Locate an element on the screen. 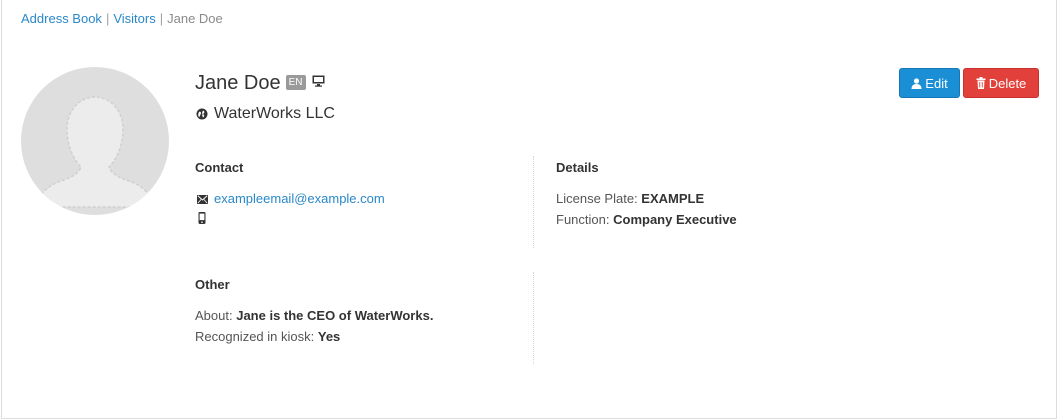 This screenshot has height=420, width=1058. edit-button-label: Edit is located at coordinates (936, 83).